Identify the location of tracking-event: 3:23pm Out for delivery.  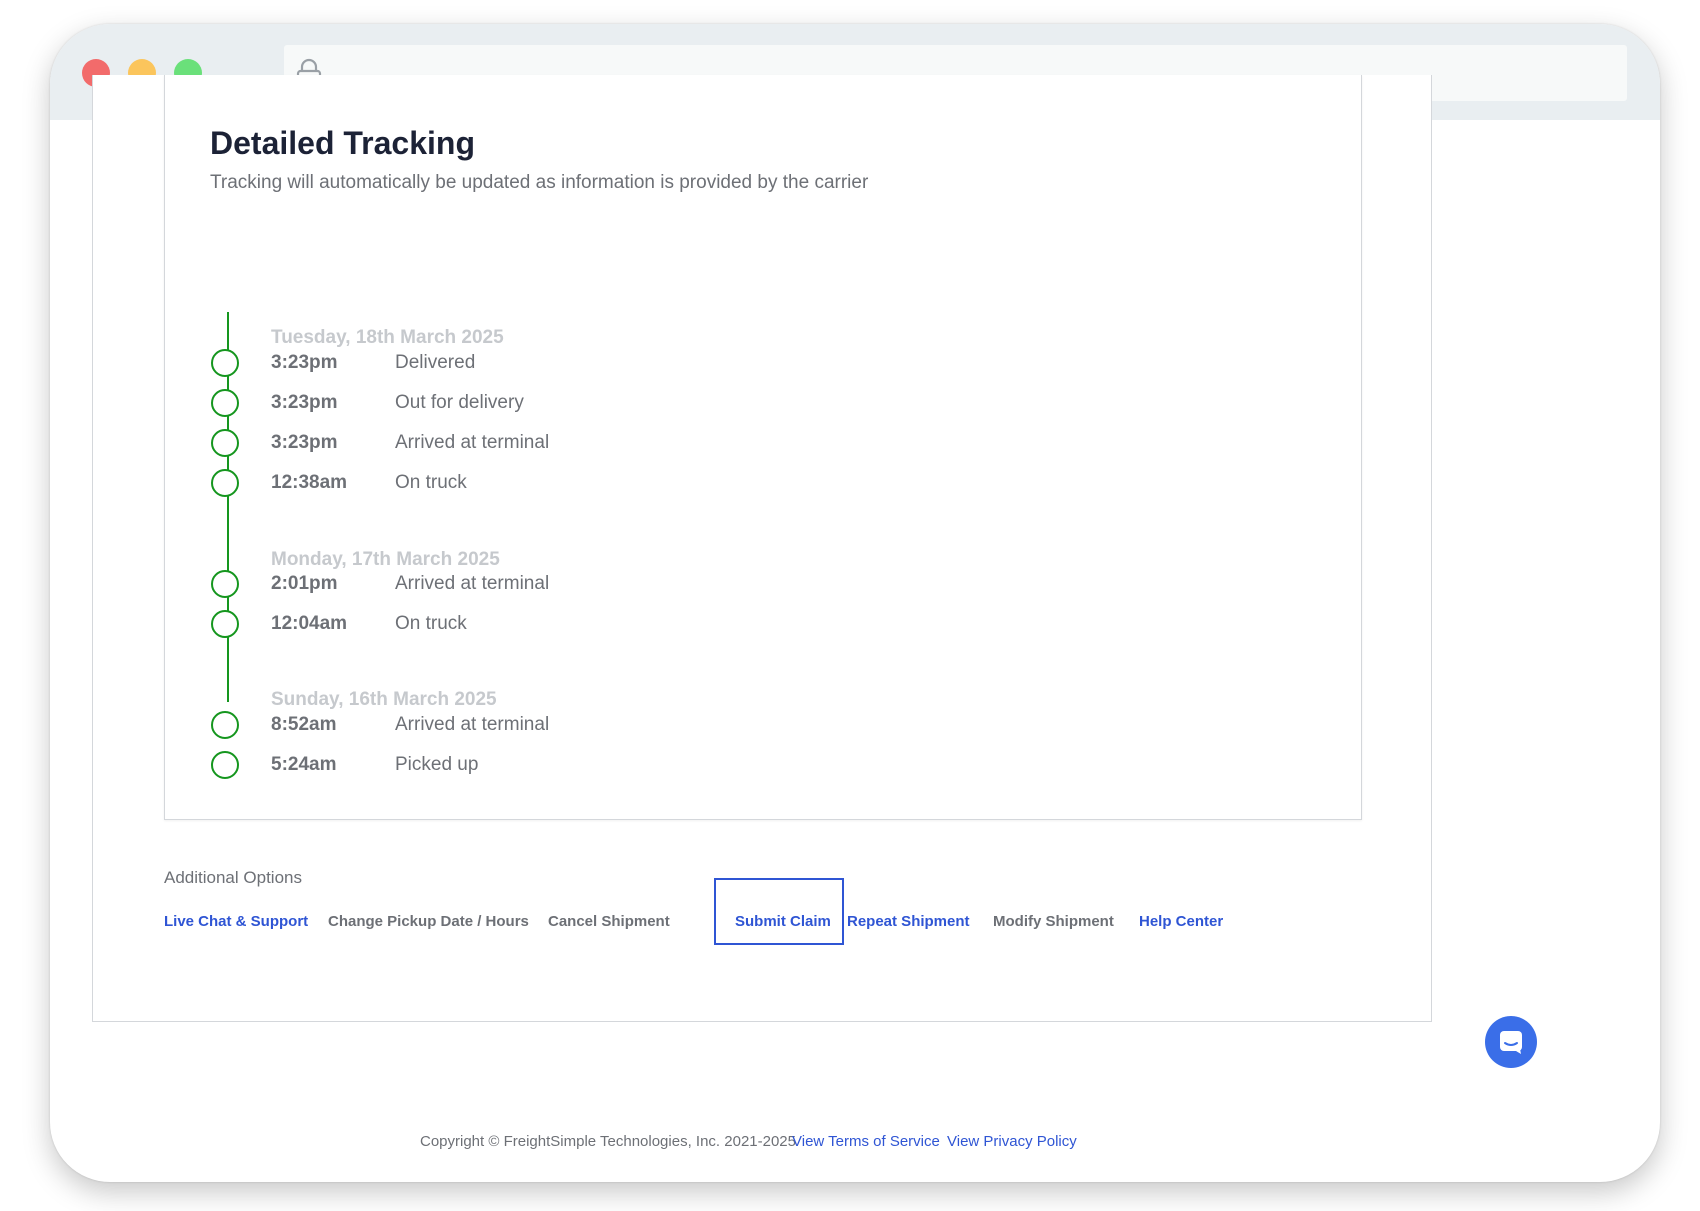
(461, 404).